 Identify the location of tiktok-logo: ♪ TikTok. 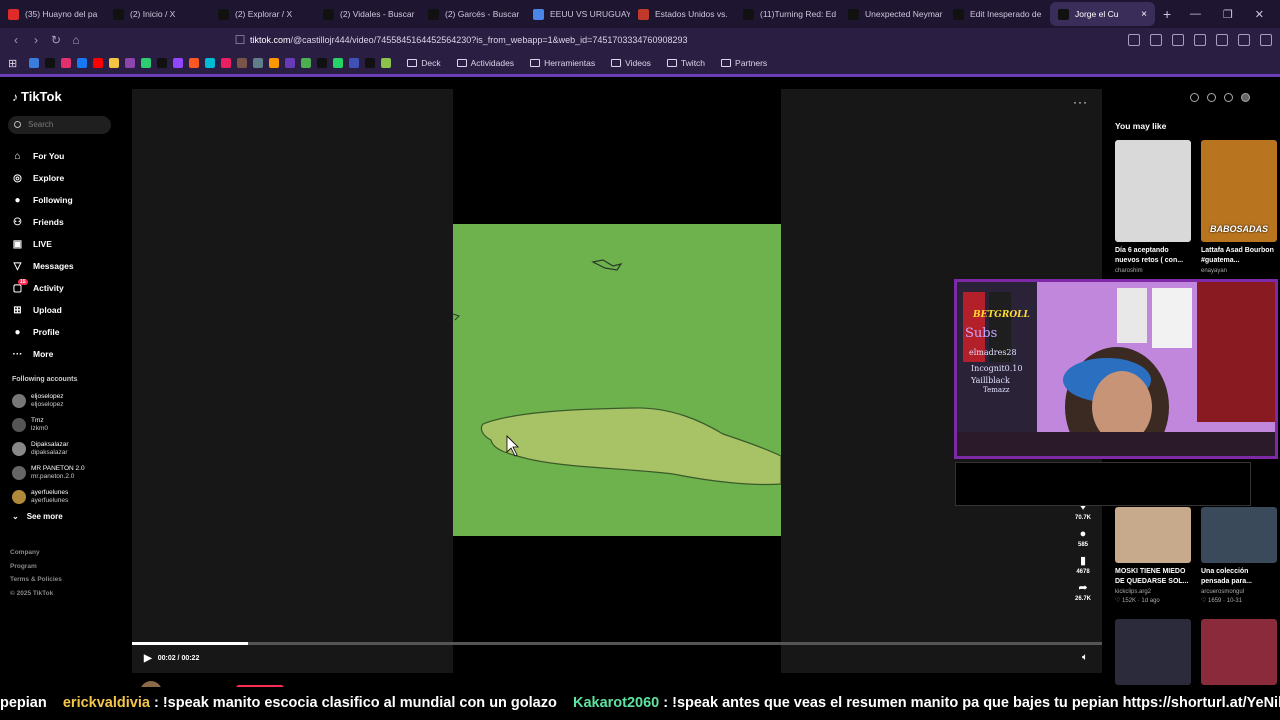
(37, 96).